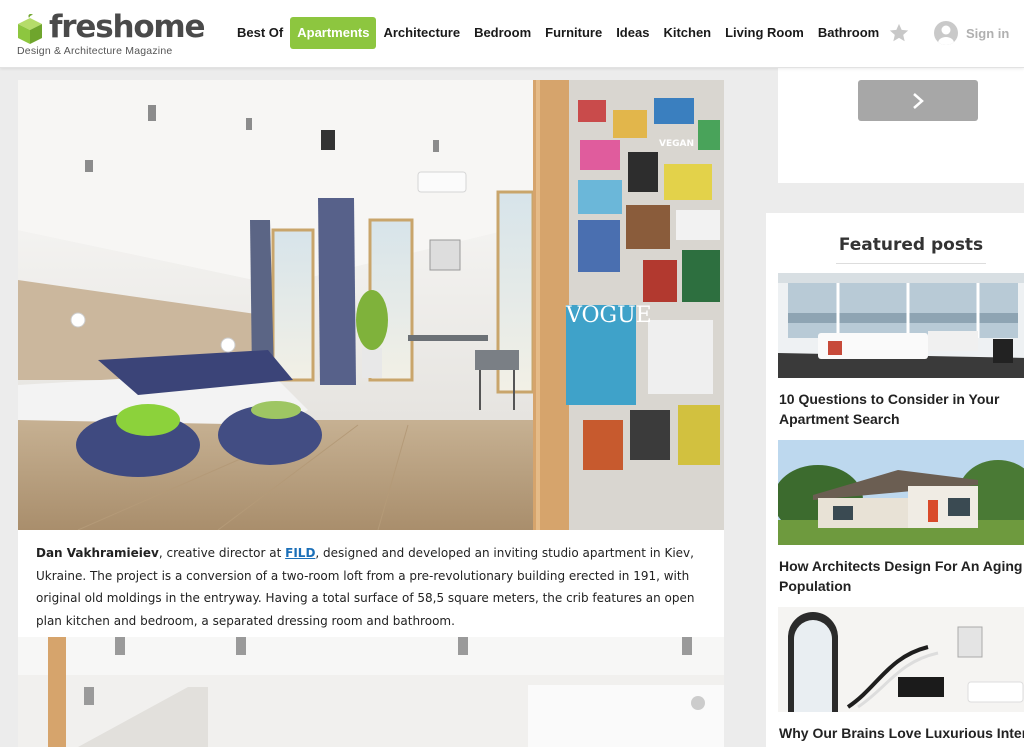 The width and height of the screenshot is (1024, 747). What do you see at coordinates (901, 125) in the screenshot?
I see `sidebar-slider-box` at bounding box center [901, 125].